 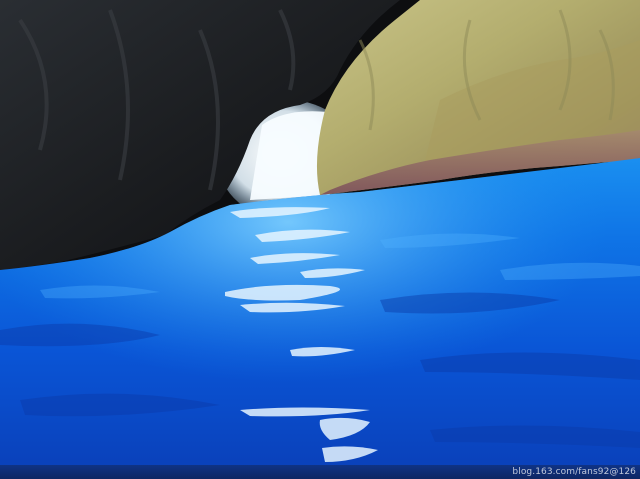 I want to click on watermark-text: blog.163.com/fans92@126, so click(x=574, y=472).